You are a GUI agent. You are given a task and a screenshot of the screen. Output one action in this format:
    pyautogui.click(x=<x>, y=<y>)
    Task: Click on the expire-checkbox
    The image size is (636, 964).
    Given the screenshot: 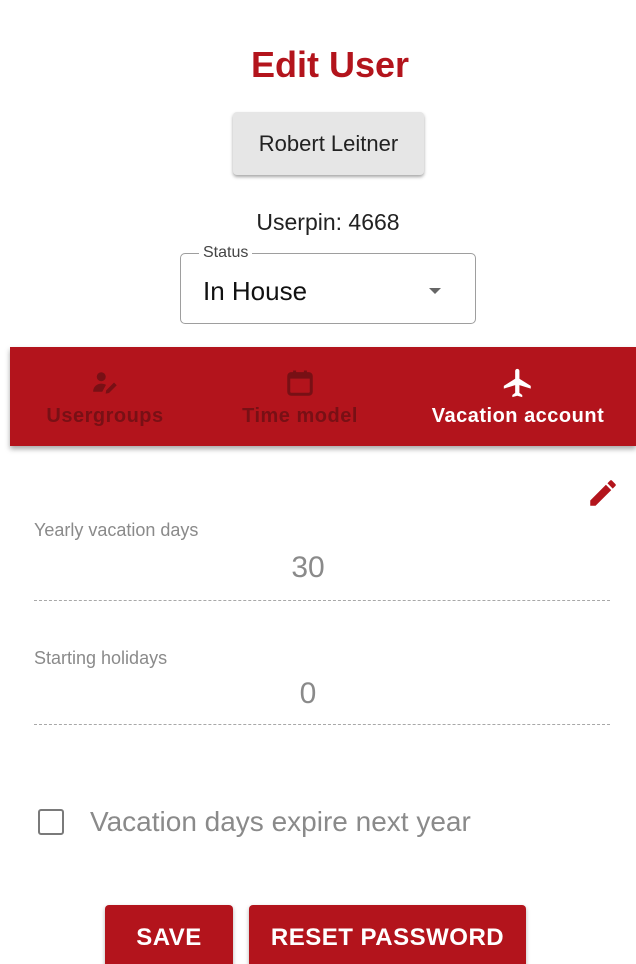 What is the action you would take?
    pyautogui.click(x=51, y=822)
    